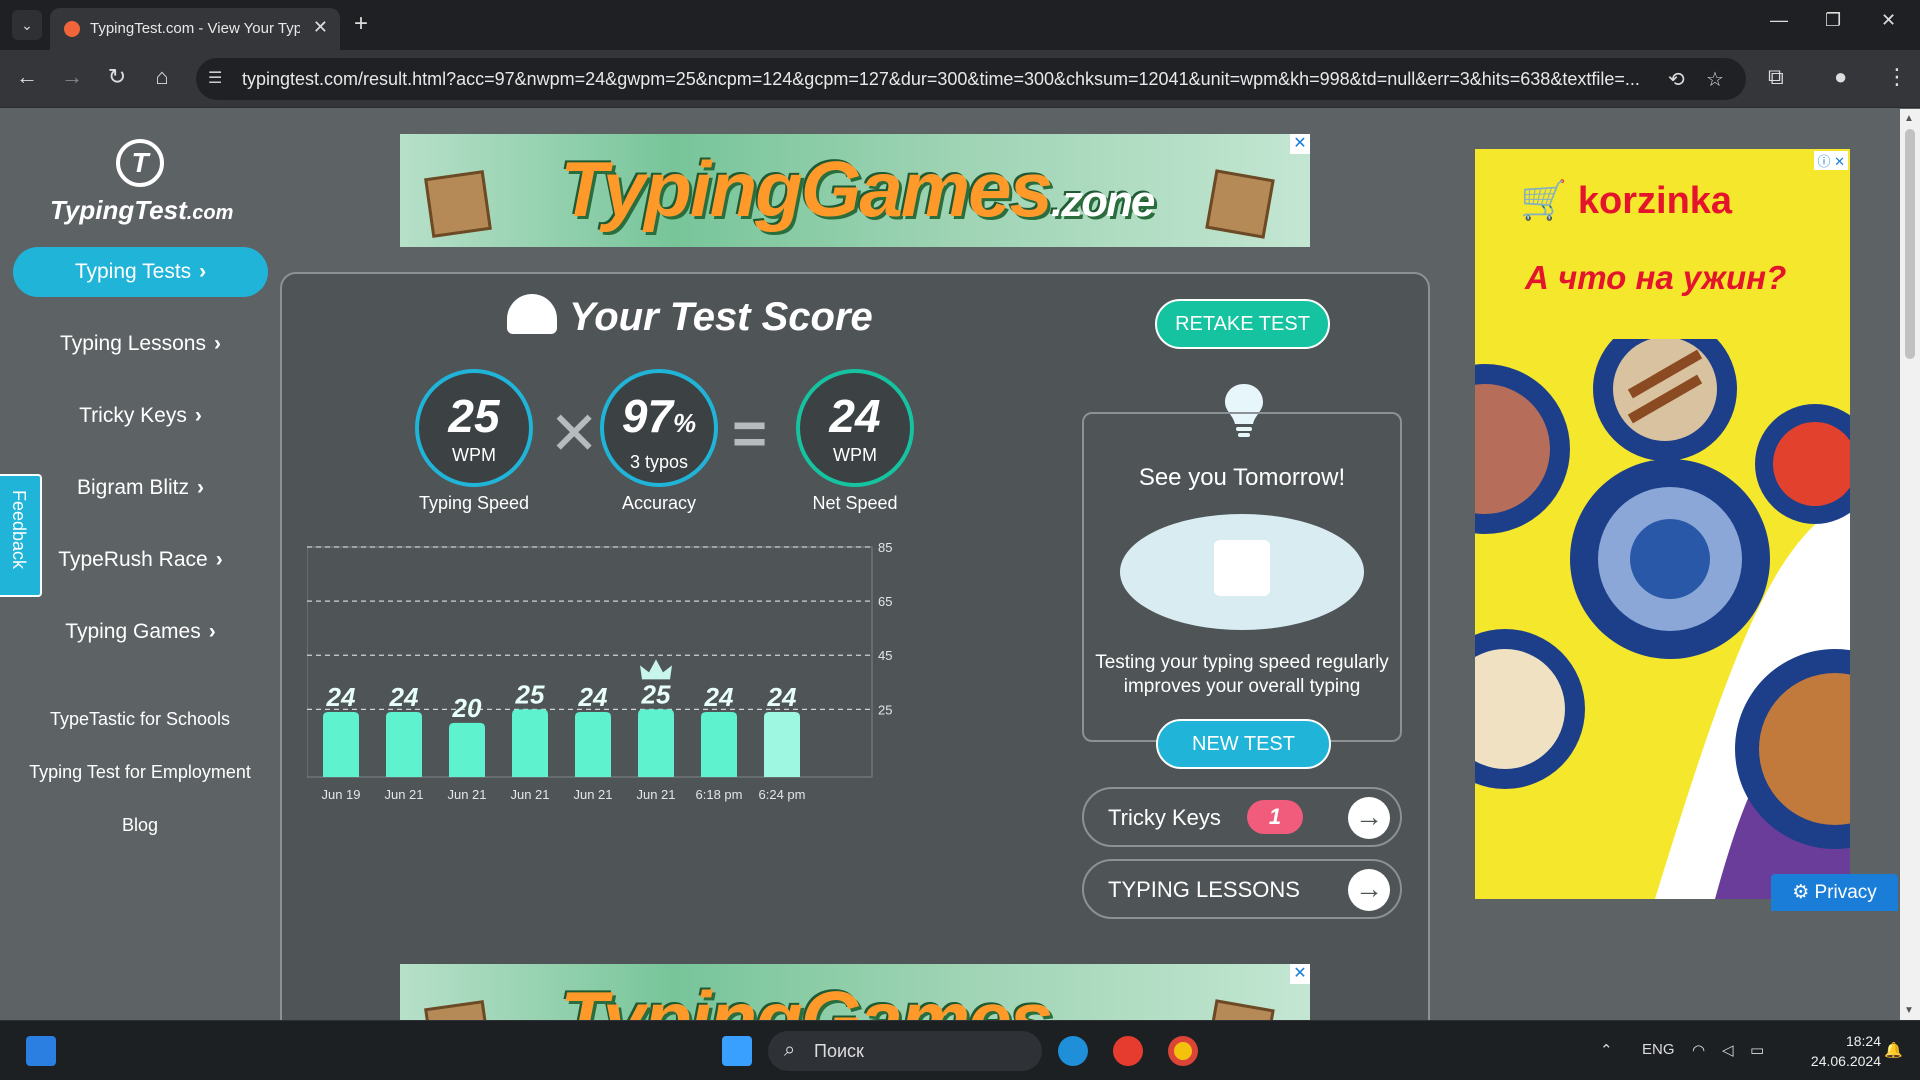 This screenshot has height=1080, width=1920. What do you see at coordinates (1128, 1051) in the screenshot?
I see `yandex-icon` at bounding box center [1128, 1051].